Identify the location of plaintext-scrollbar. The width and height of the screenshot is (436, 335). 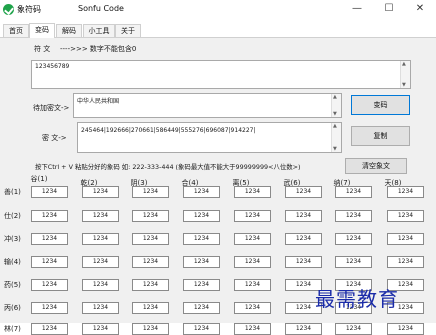
(336, 105).